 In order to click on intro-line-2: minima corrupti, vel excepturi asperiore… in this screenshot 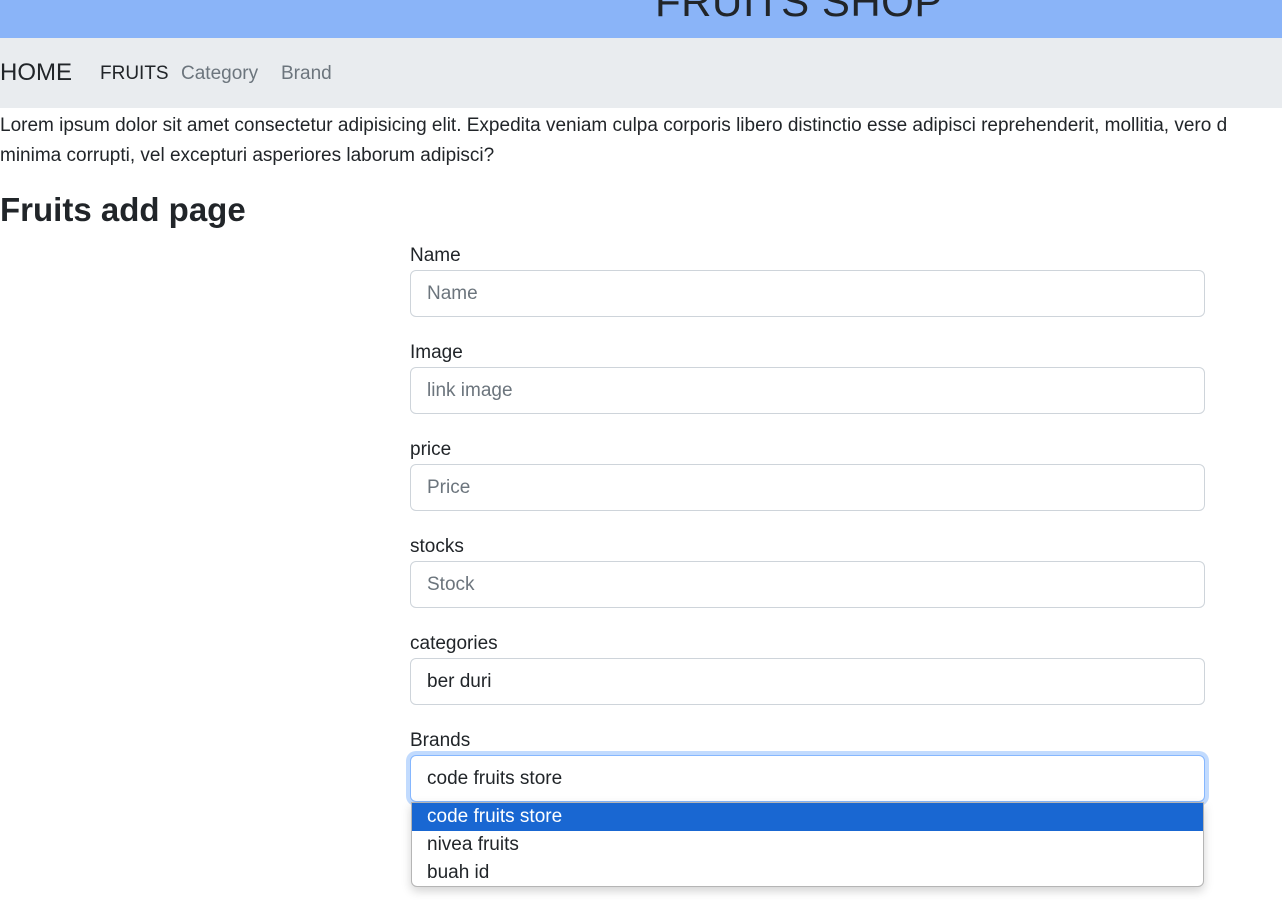, I will do `click(247, 155)`.